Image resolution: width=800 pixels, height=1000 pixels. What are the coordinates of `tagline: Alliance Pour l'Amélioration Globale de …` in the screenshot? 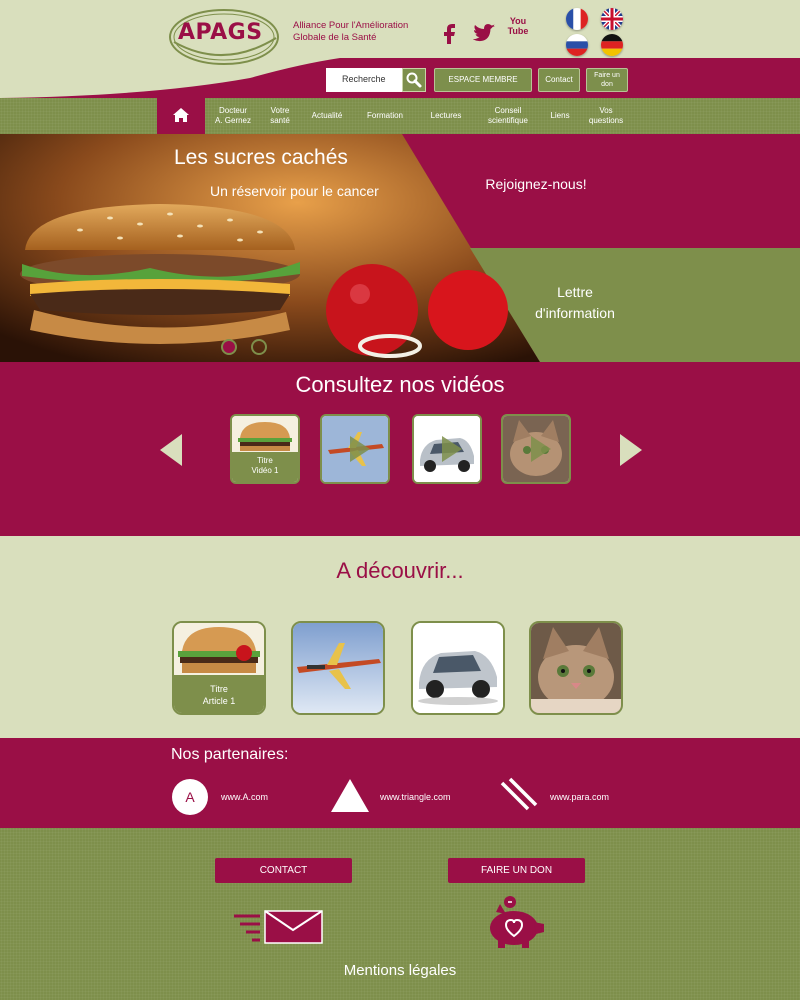 It's located at (363, 32).